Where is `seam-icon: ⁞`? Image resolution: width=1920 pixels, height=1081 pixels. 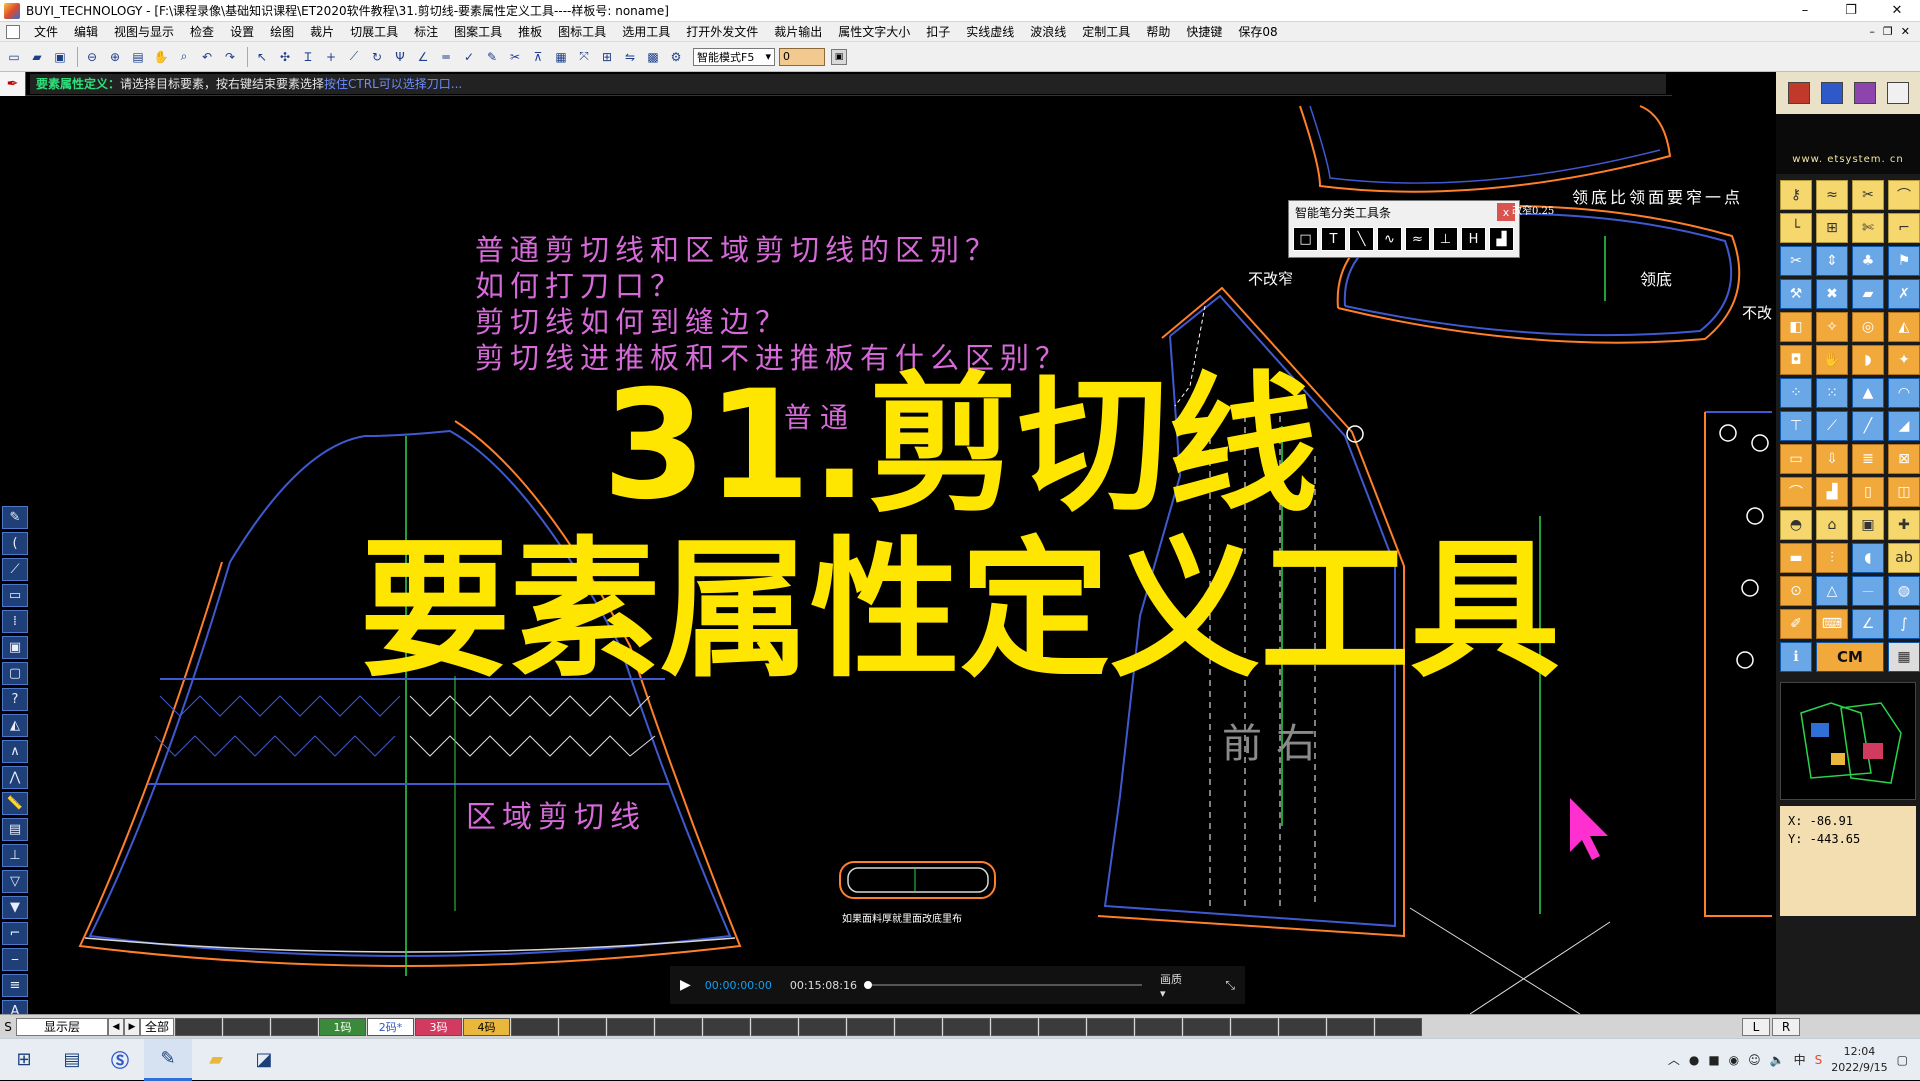
seam-icon: ⁞ is located at coordinates (15, 621).